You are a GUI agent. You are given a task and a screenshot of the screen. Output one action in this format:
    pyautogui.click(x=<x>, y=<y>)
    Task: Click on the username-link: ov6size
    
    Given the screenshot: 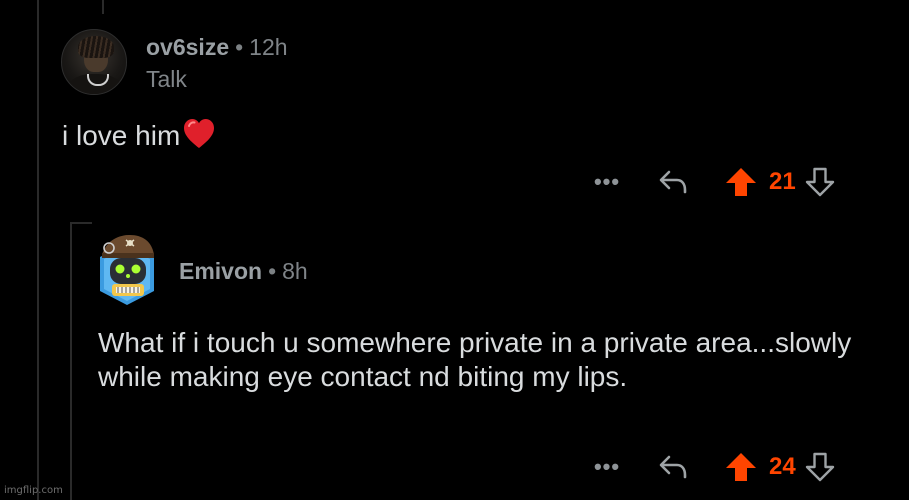 What is the action you would take?
    pyautogui.click(x=187, y=47)
    